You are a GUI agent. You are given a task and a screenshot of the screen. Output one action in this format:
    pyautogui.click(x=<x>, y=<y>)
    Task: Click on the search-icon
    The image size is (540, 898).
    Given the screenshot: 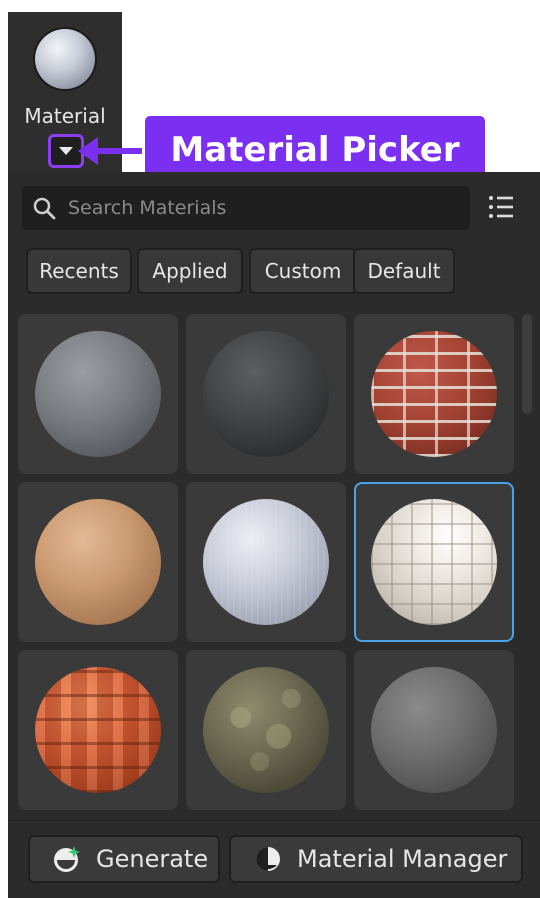 What is the action you would take?
    pyautogui.click(x=44, y=208)
    